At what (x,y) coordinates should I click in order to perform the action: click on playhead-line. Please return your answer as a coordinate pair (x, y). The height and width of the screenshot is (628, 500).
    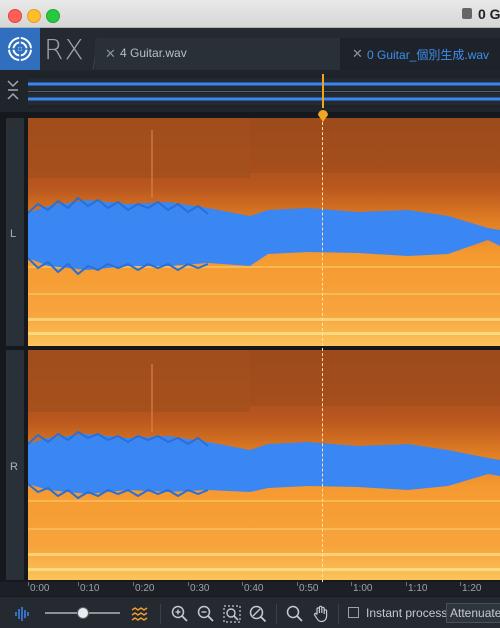
    Looking at the image, I should click on (322, 347).